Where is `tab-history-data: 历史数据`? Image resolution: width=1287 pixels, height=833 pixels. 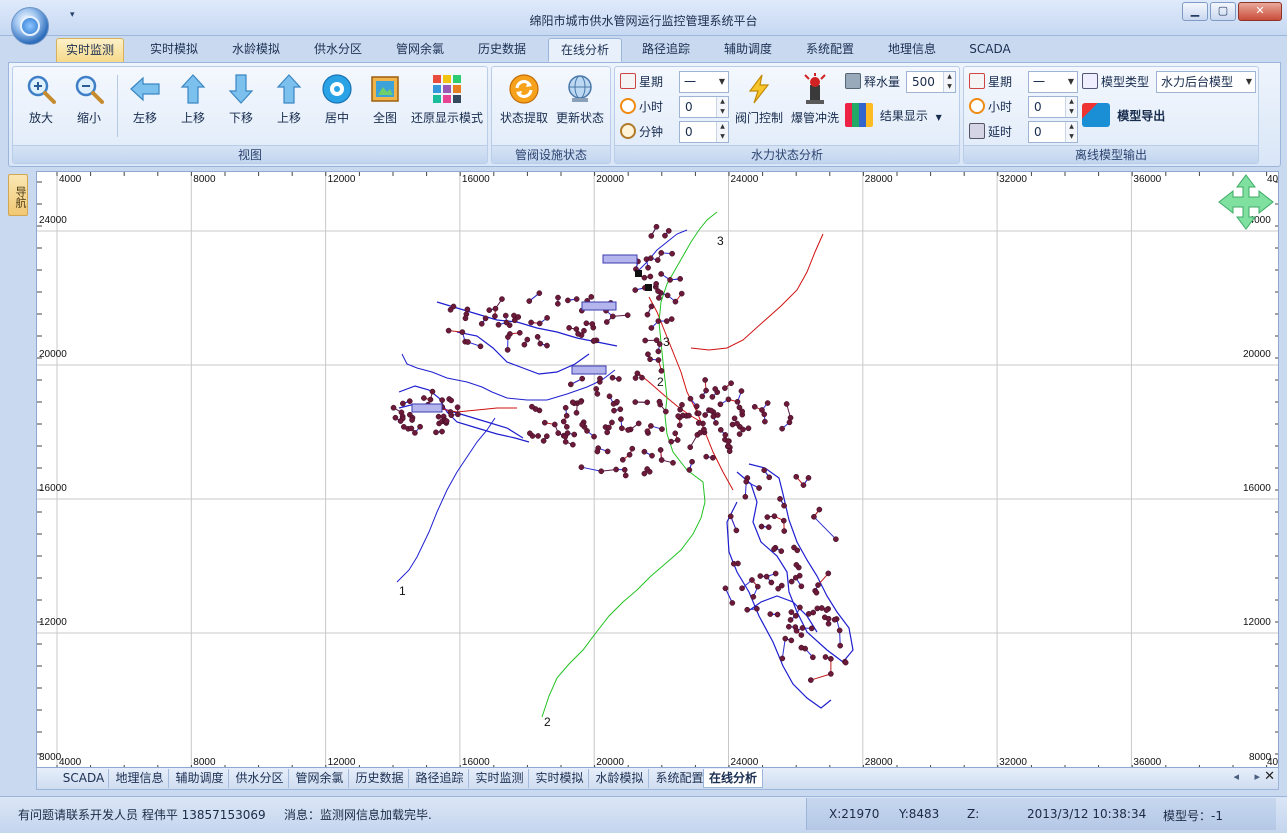 tab-history-data: 历史数据 is located at coordinates (502, 50).